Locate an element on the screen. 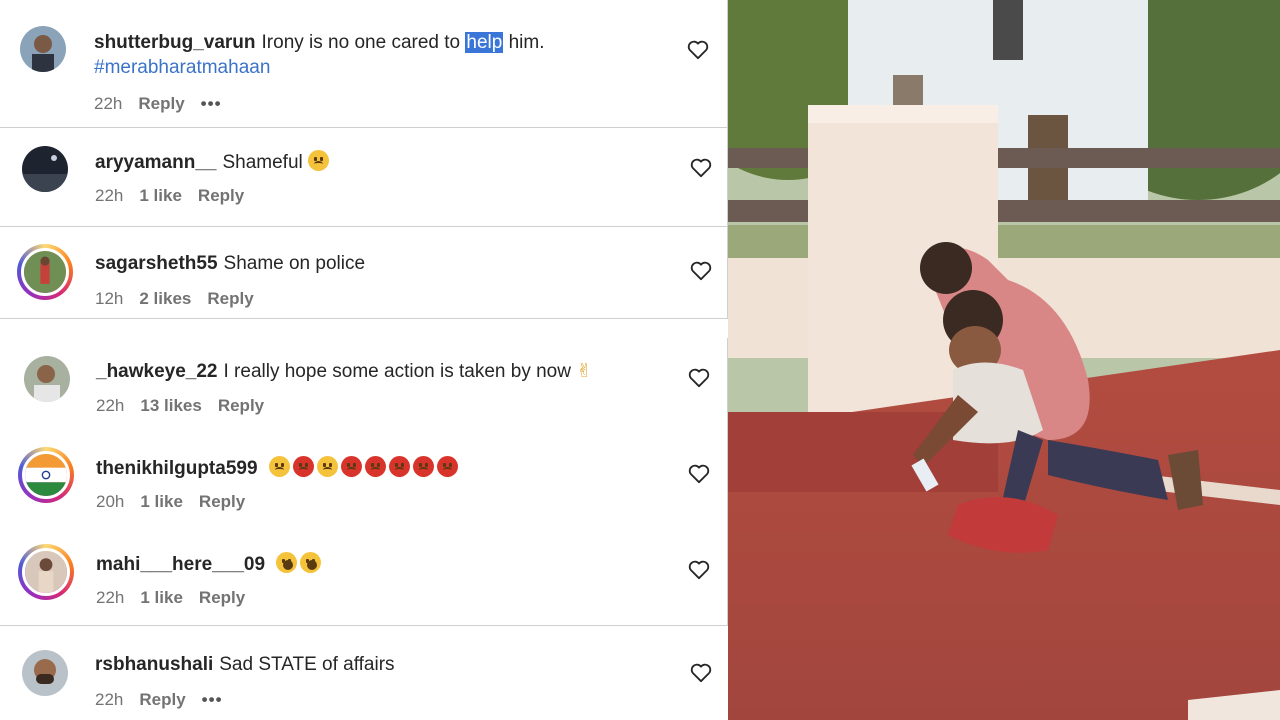 This screenshot has height=720, width=1280. comment-username: sagarsheth55 is located at coordinates (156, 263).